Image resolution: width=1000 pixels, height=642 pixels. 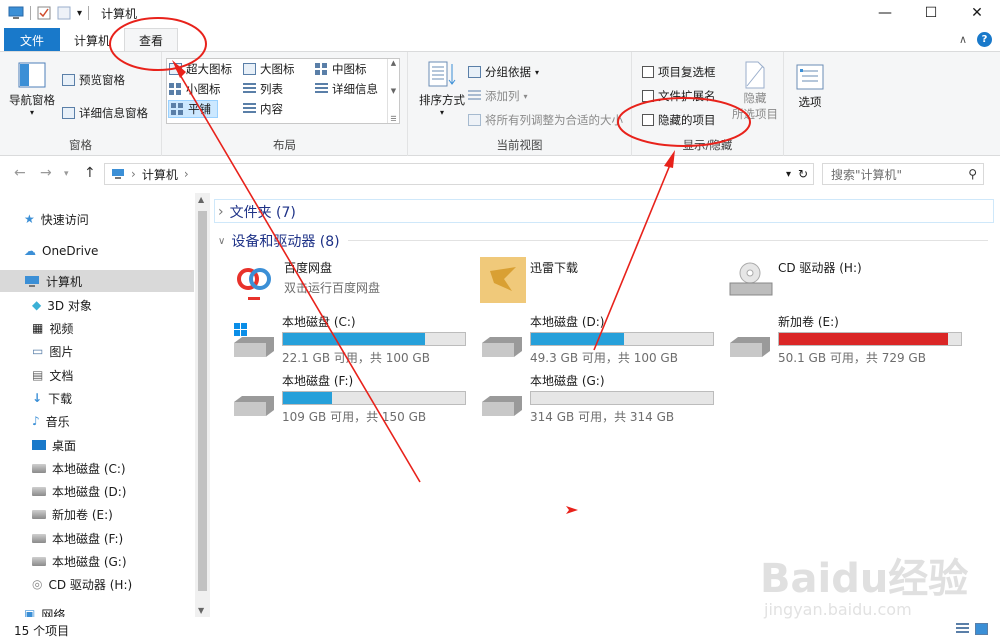 What do you see at coordinates (931, 13) in the screenshot?
I see `maximize-button: ☐` at bounding box center [931, 13].